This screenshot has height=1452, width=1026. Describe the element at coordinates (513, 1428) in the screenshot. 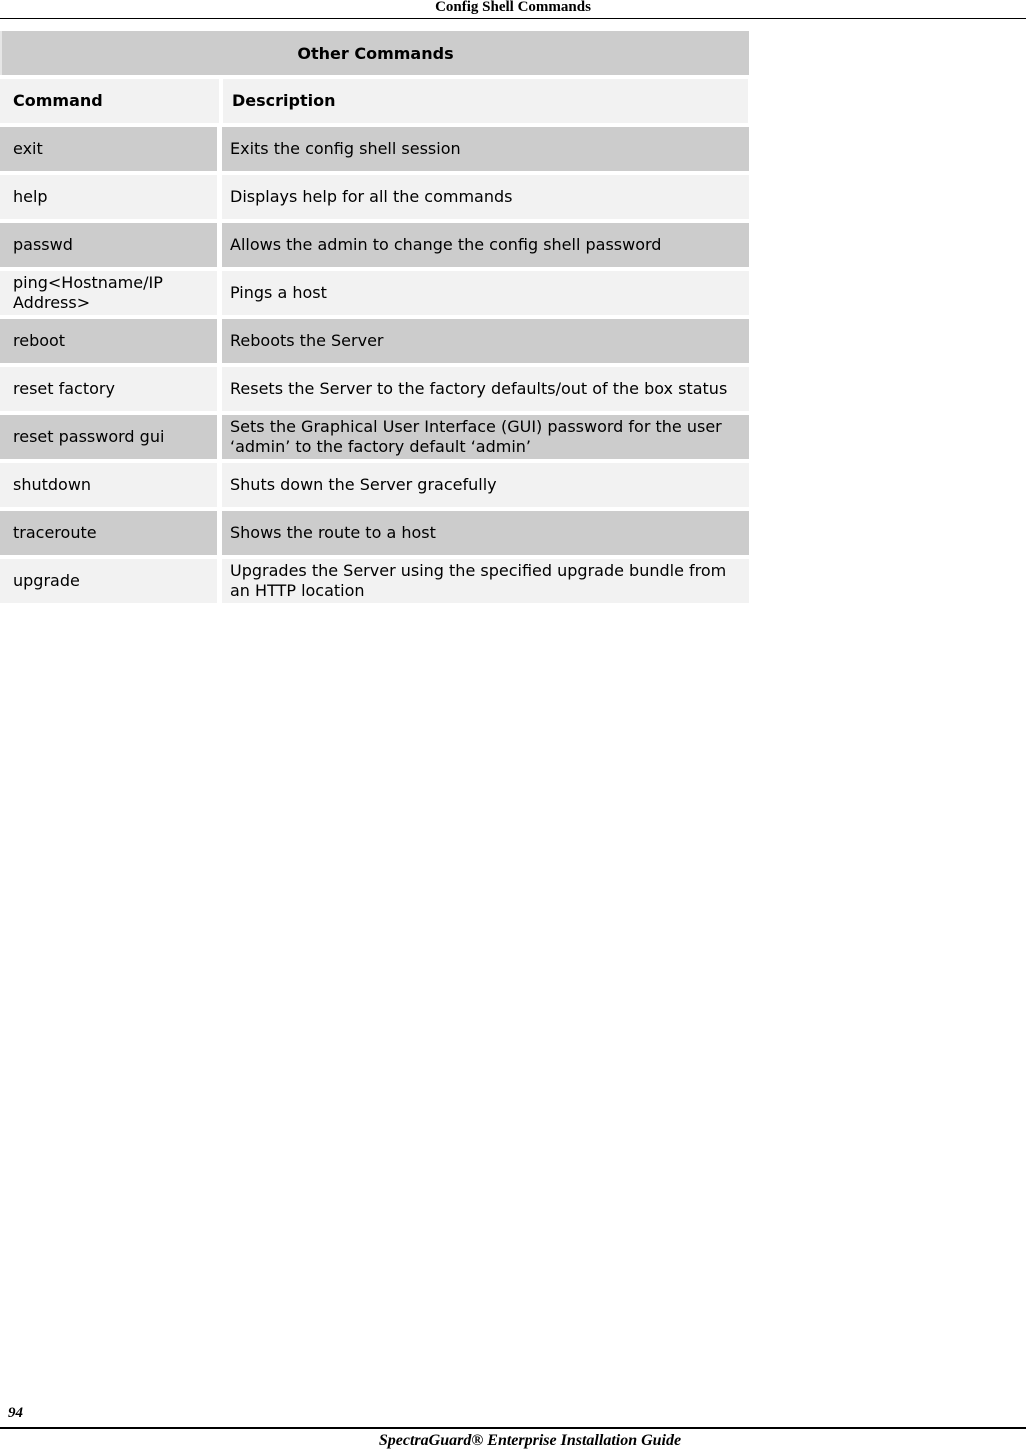

I see `footer-divider` at that location.